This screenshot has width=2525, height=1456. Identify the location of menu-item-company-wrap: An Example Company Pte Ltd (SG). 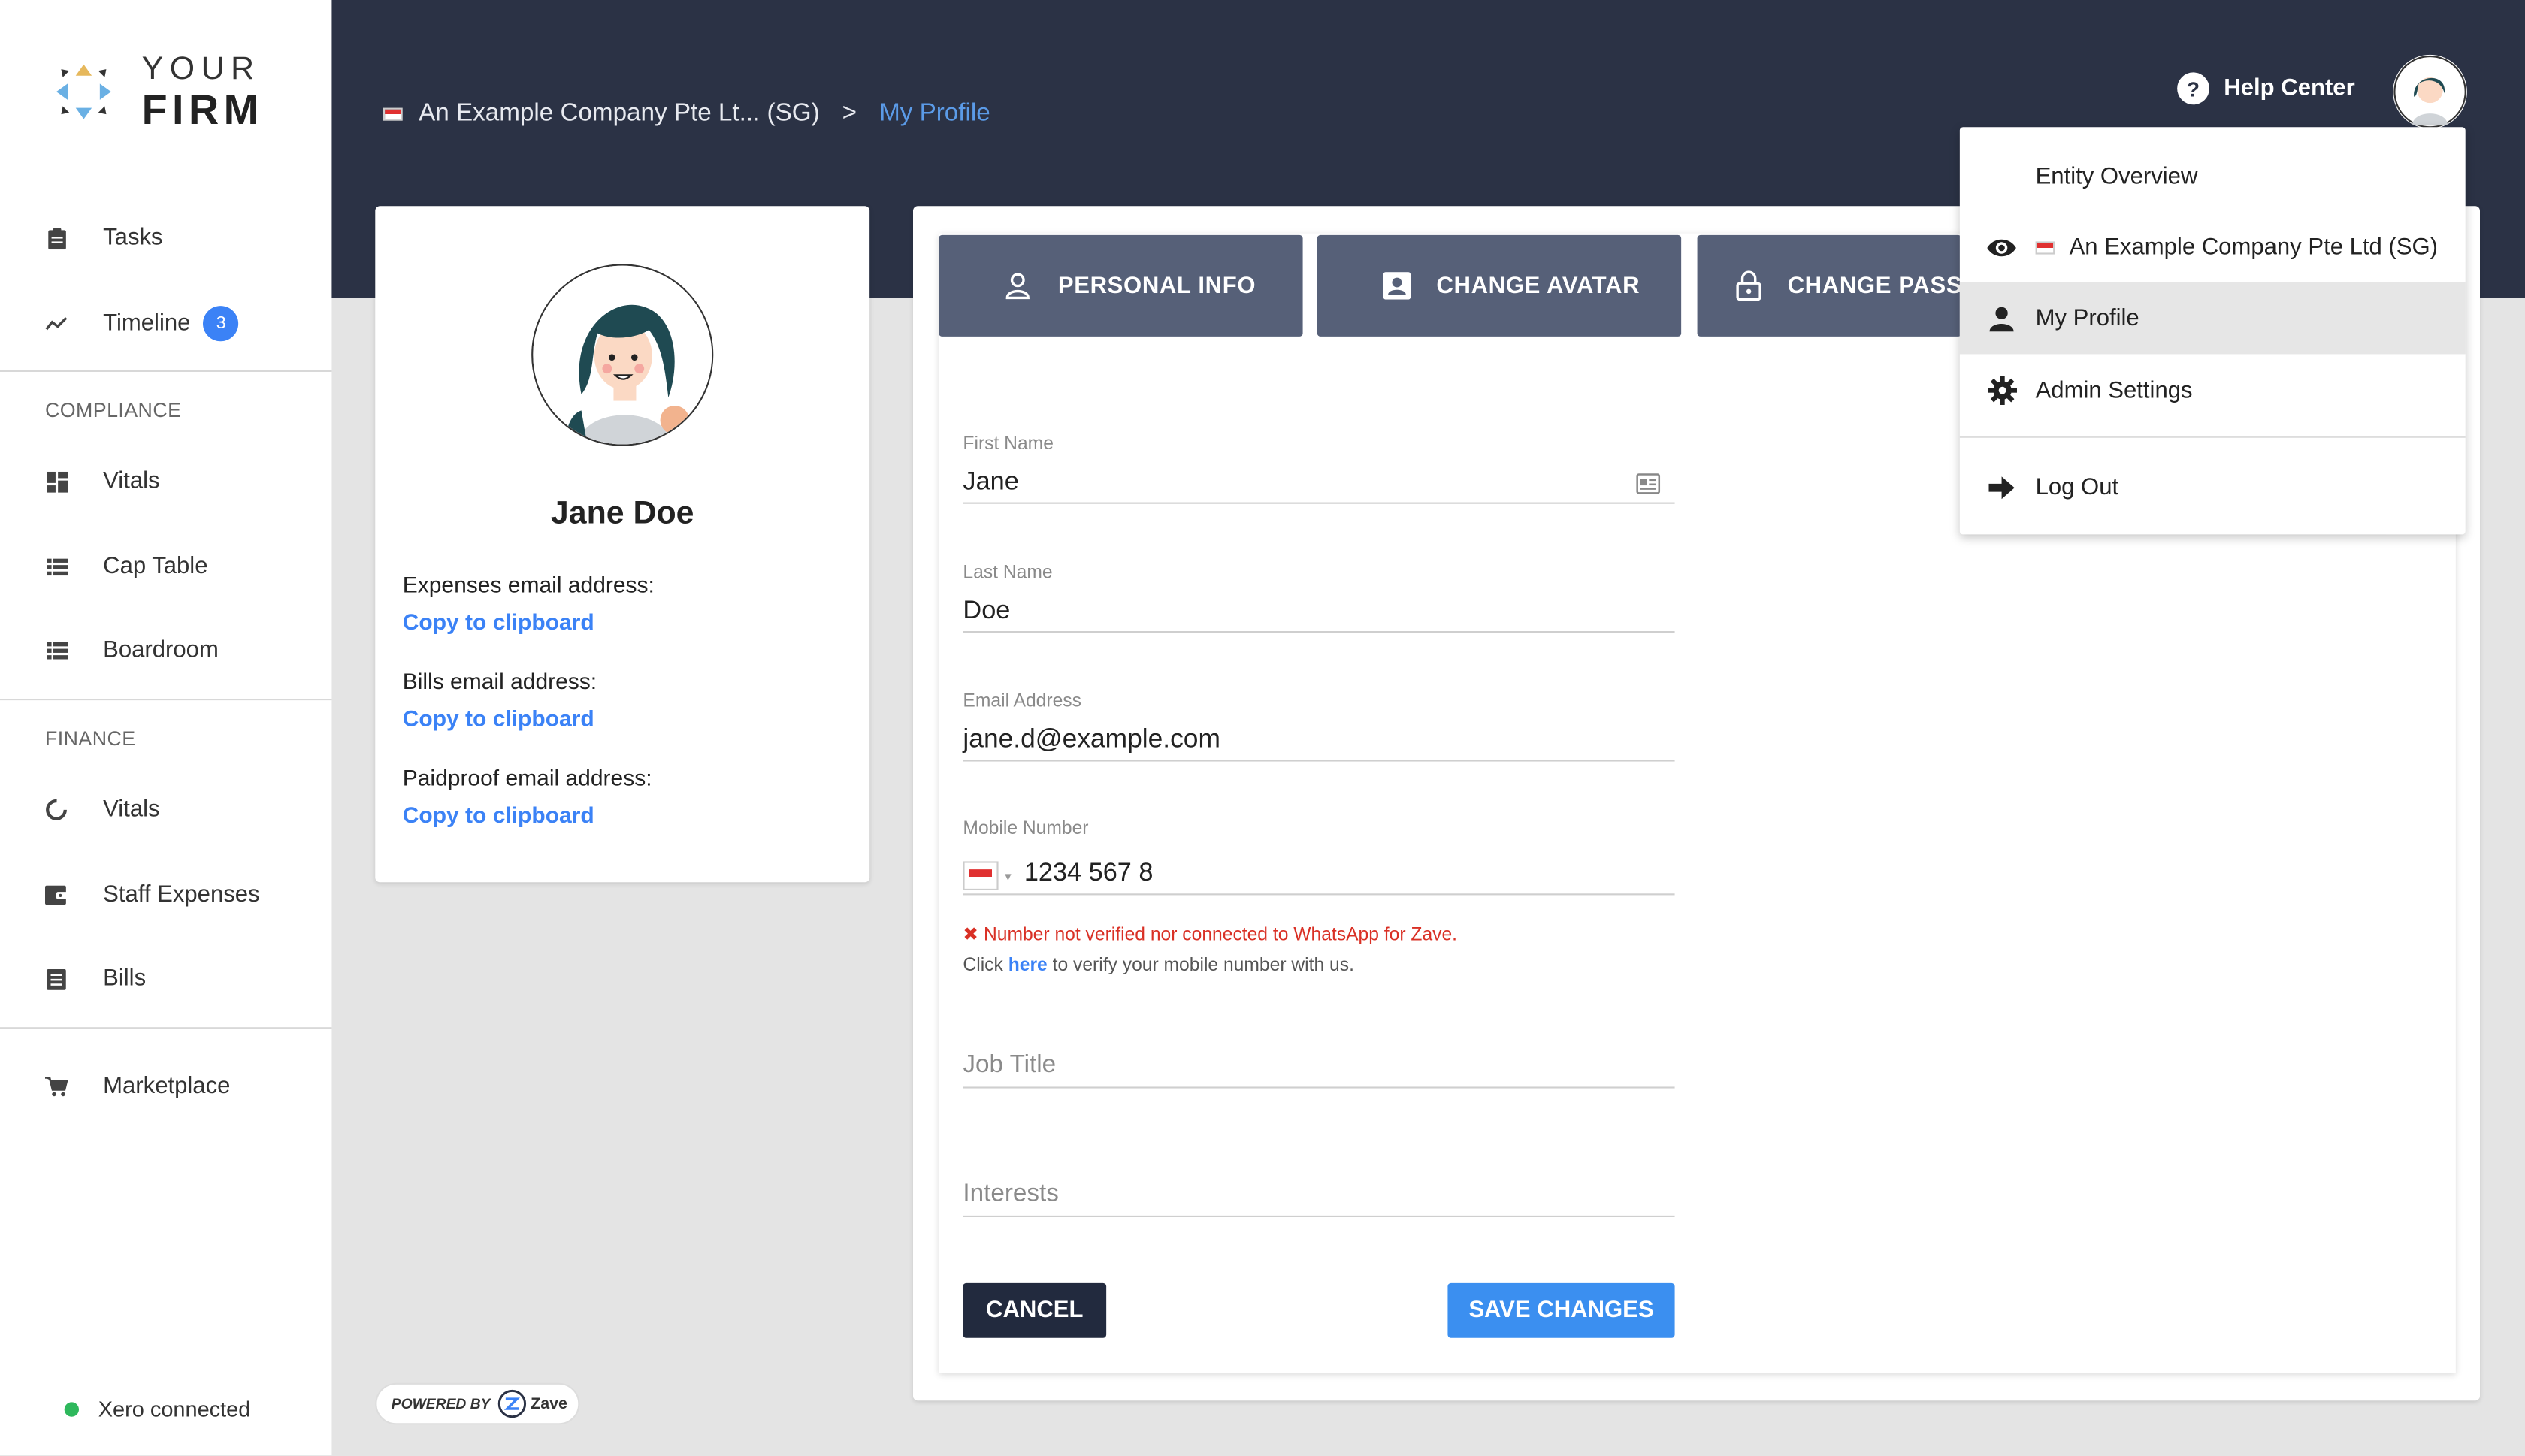
(2237, 247).